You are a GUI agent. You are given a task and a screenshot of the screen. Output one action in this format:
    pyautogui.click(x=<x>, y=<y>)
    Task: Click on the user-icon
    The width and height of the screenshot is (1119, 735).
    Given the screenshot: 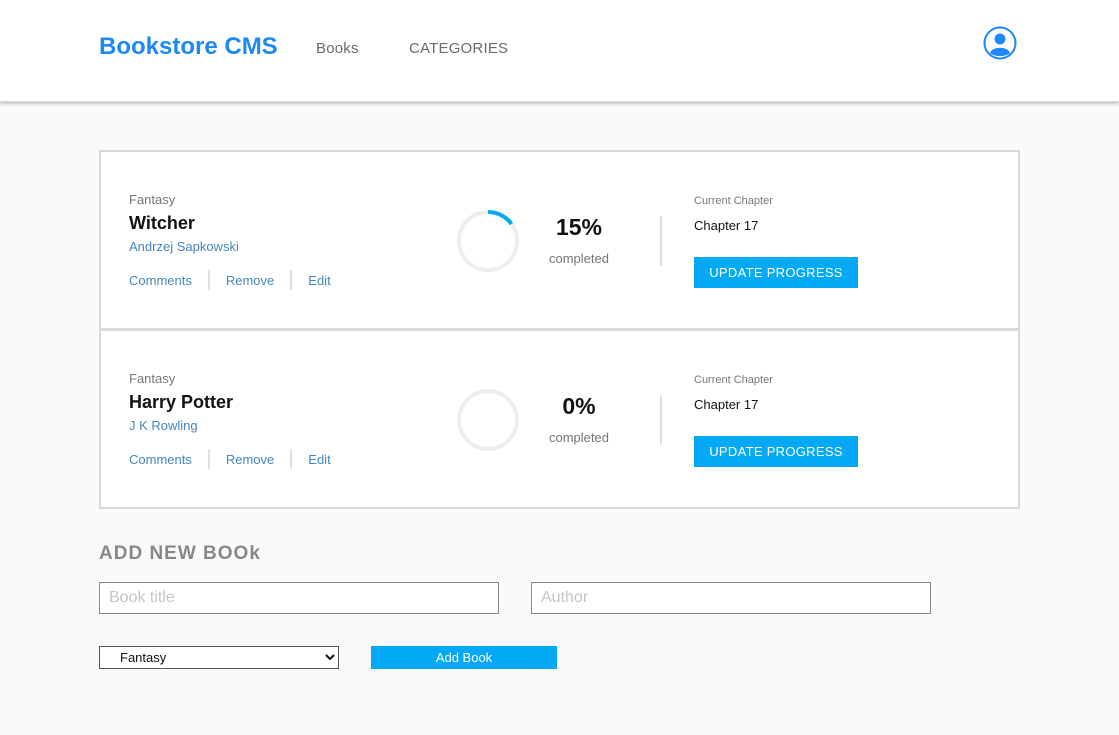 What is the action you would take?
    pyautogui.click(x=1000, y=43)
    